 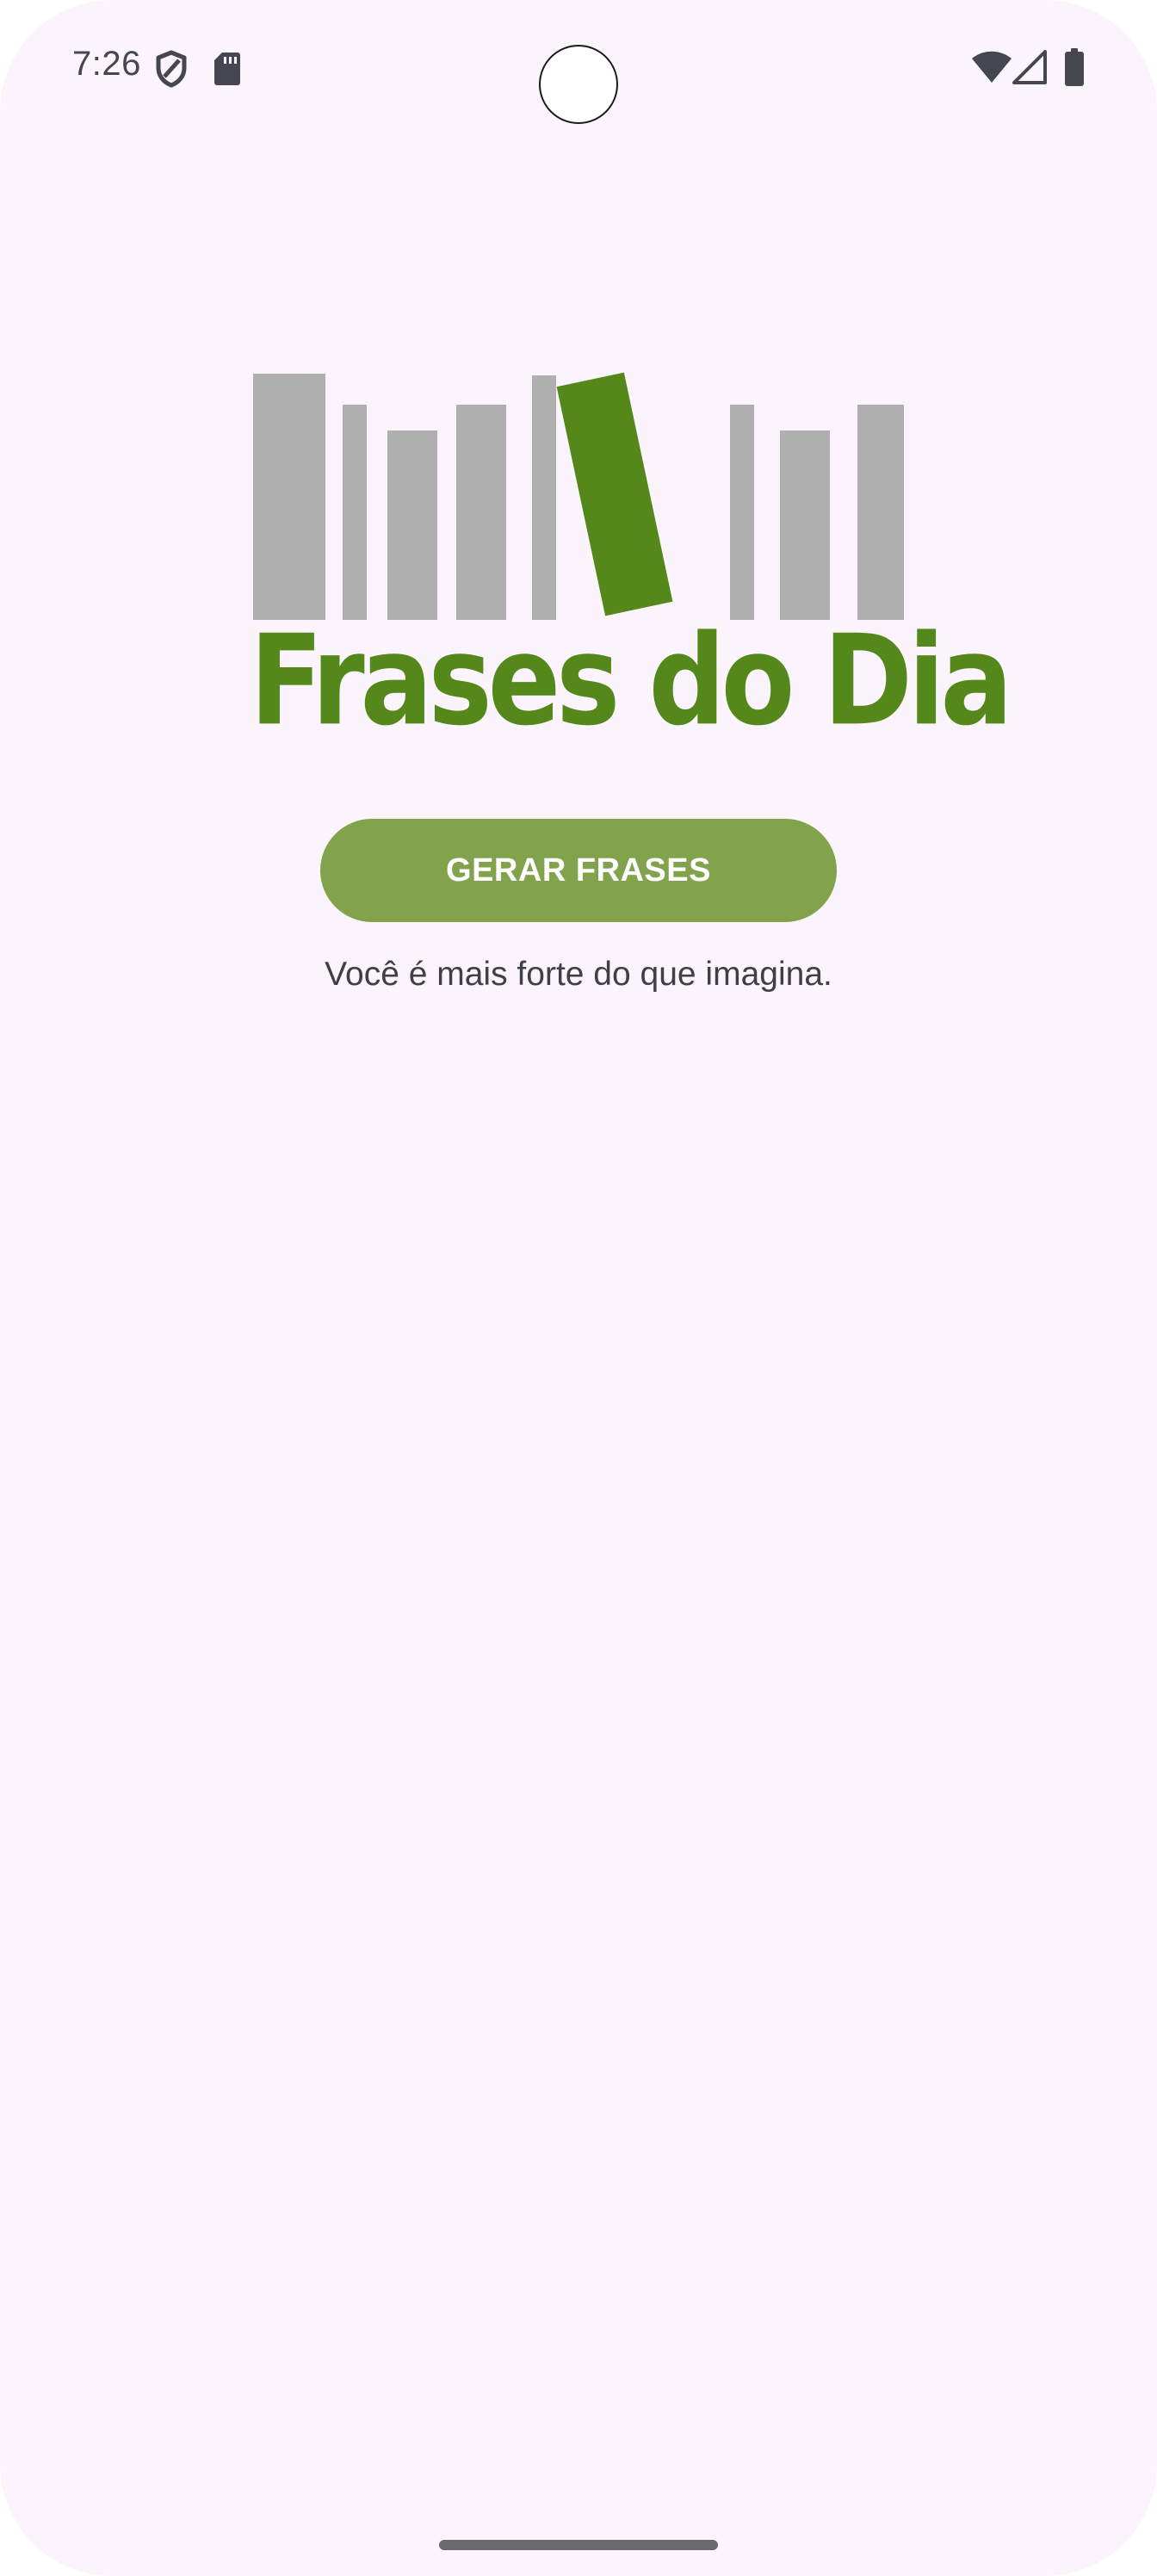 I want to click on status-bar: 7:26, so click(x=579, y=69).